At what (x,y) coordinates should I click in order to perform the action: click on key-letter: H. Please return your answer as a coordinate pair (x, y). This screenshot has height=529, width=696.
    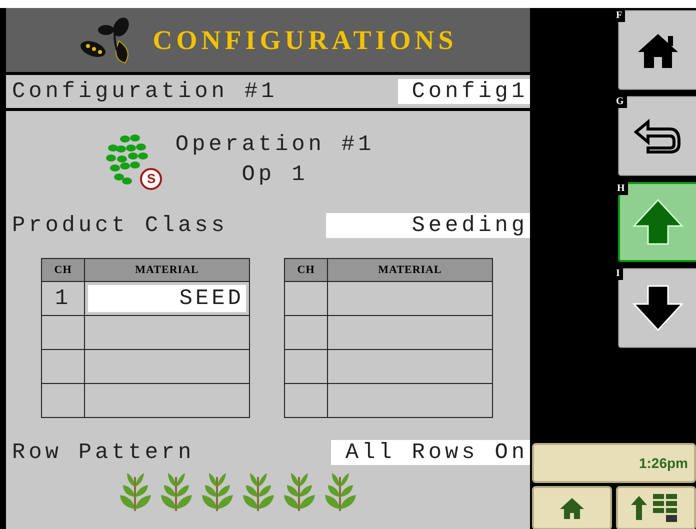
    Looking at the image, I should click on (621, 188).